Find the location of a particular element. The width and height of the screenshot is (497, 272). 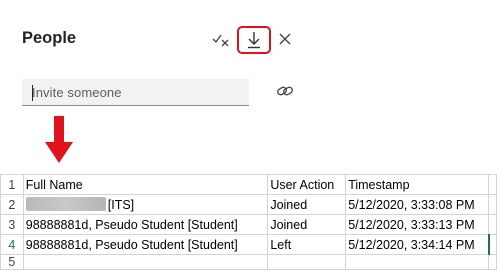

text-caret is located at coordinates (32, 93).